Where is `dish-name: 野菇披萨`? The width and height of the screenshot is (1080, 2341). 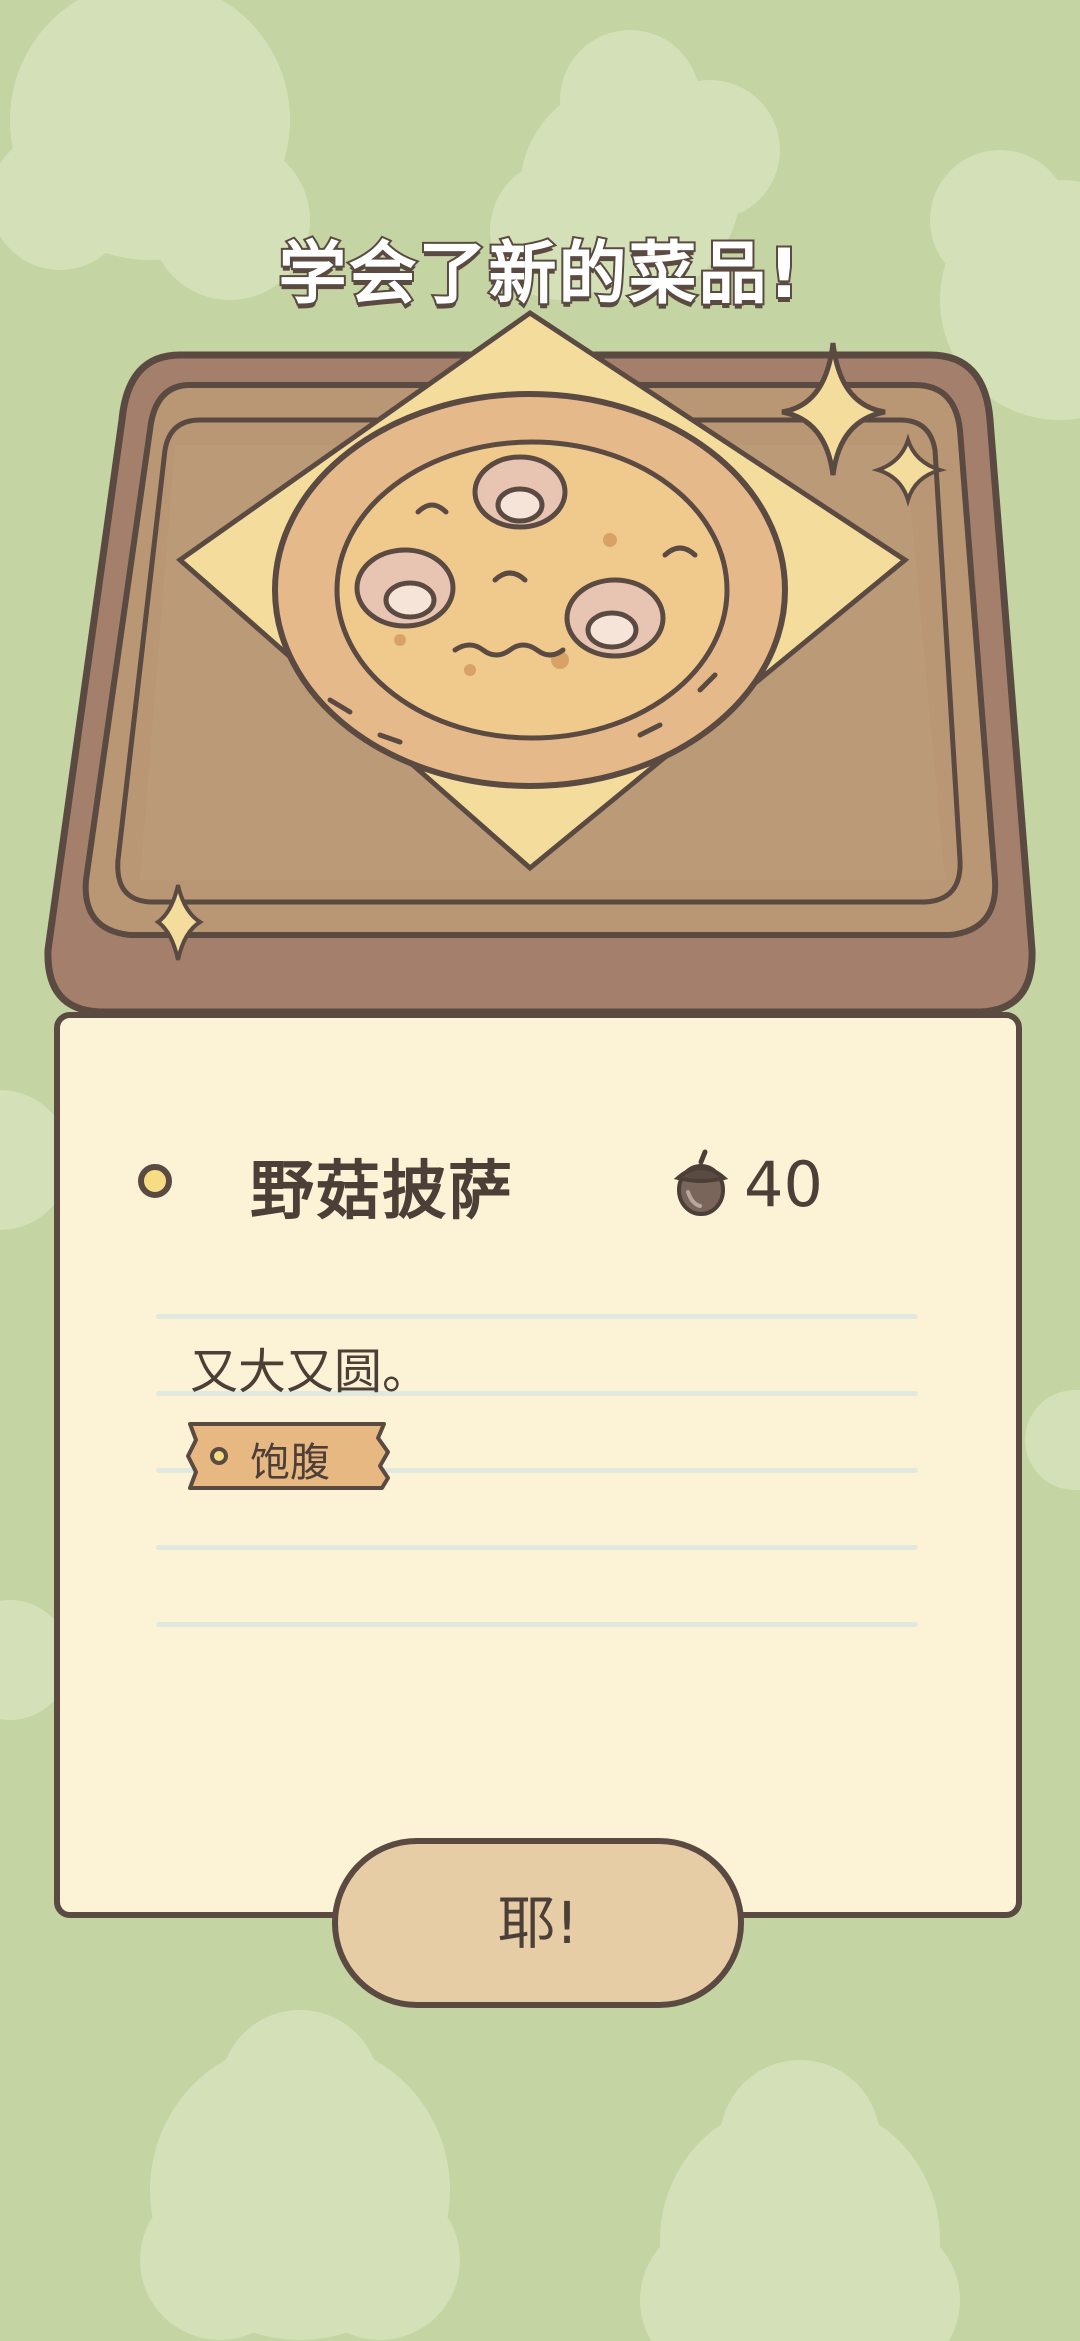 dish-name: 野菇披萨 is located at coordinates (382, 1192).